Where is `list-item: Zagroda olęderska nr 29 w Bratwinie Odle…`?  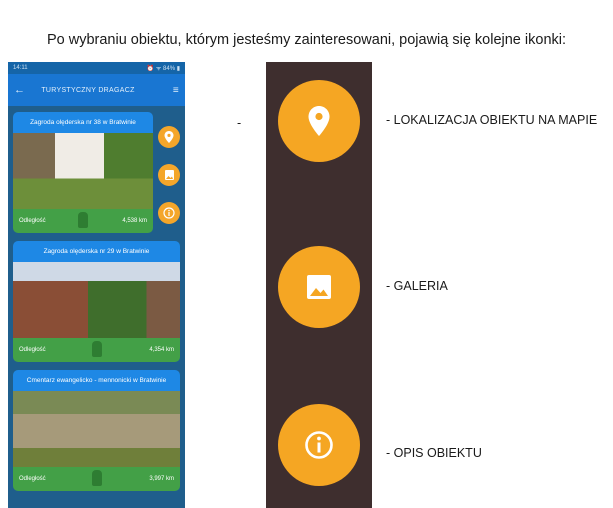
list-item: Zagroda olęderska nr 29 w Bratwinie Odle… is located at coordinates (96, 301).